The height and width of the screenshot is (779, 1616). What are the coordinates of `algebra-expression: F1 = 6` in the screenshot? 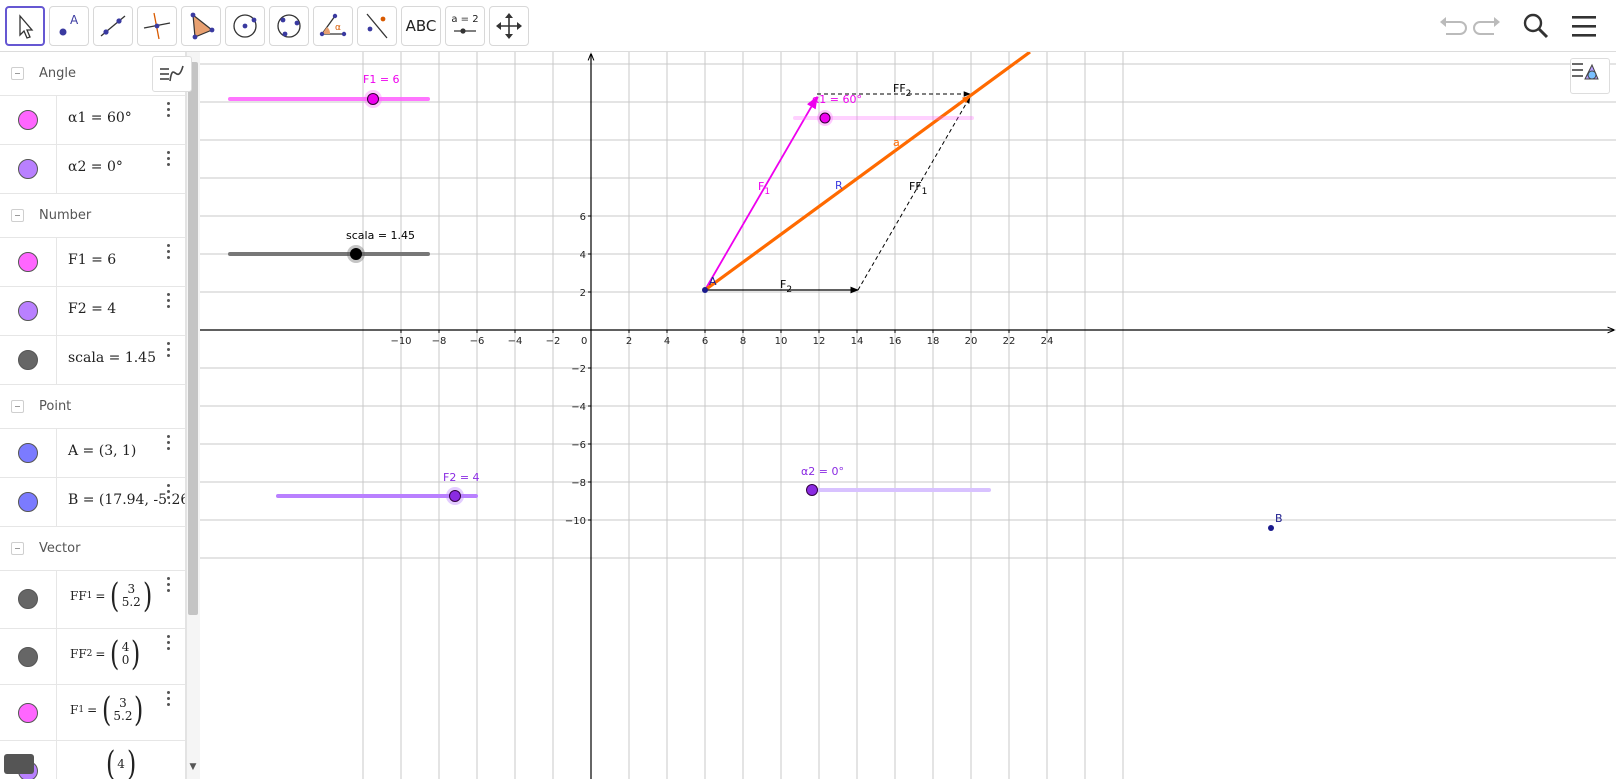 It's located at (92, 260).